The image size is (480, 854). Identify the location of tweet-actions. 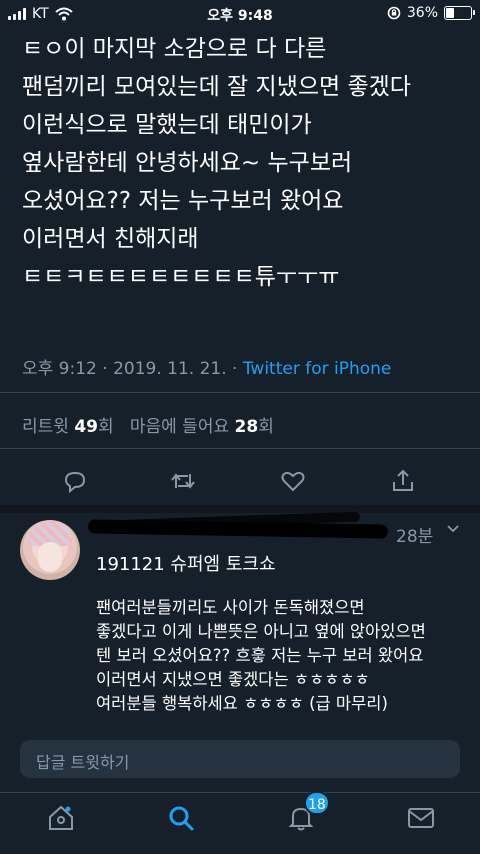
(240, 482).